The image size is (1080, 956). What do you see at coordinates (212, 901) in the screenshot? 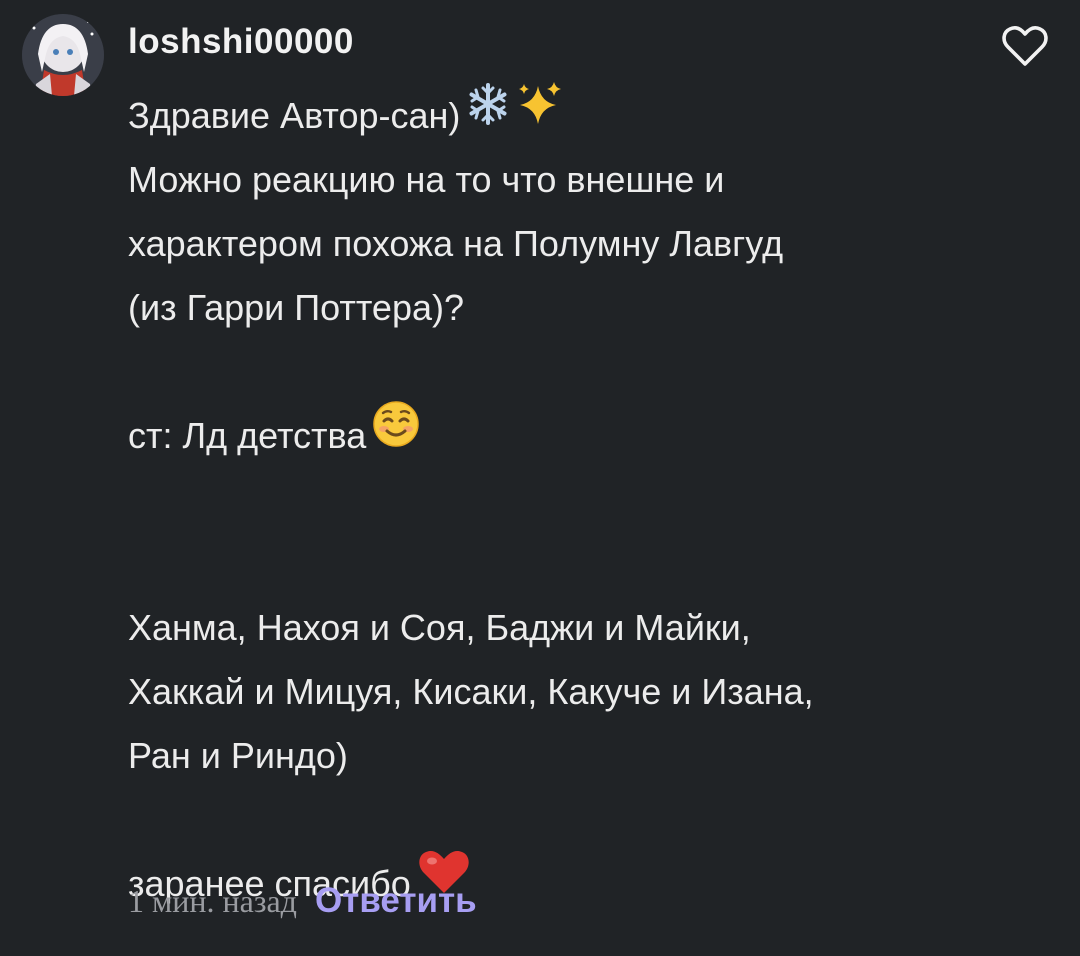
I see `timestamp: 1 мин. назад` at bounding box center [212, 901].